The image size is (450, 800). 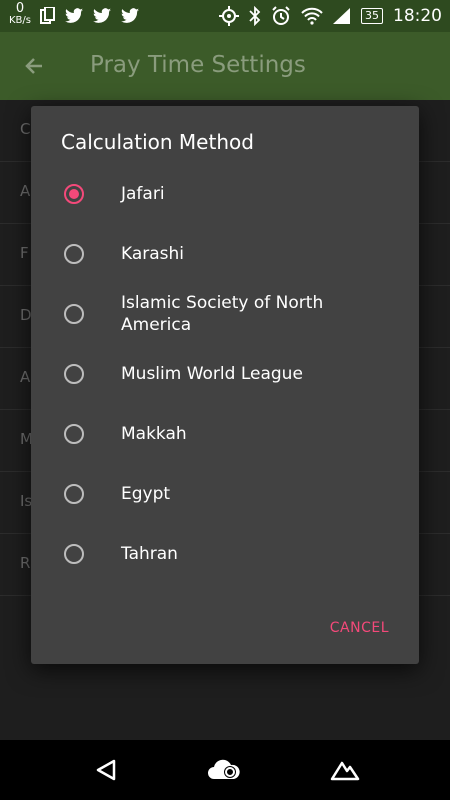 What do you see at coordinates (225, 254) in the screenshot?
I see `option-karashi: Karashi` at bounding box center [225, 254].